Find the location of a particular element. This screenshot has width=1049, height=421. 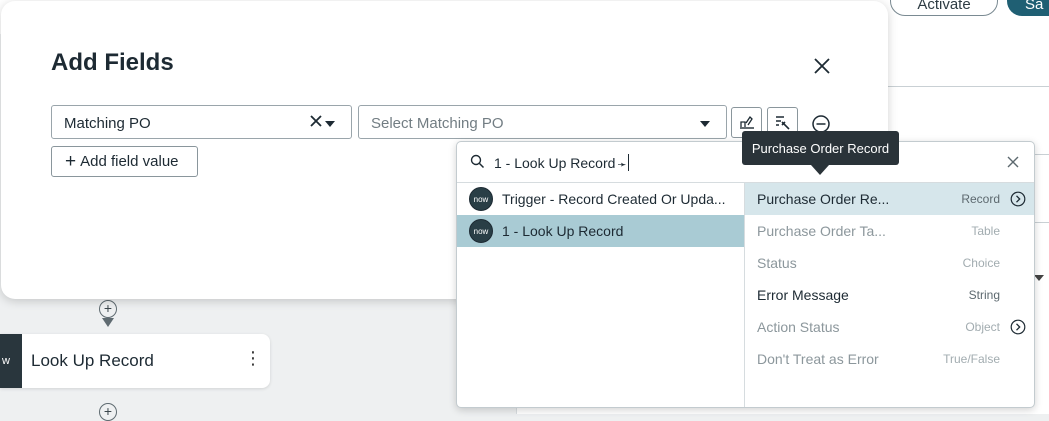

add-field-value-button: + Add field value is located at coordinates (124, 161).